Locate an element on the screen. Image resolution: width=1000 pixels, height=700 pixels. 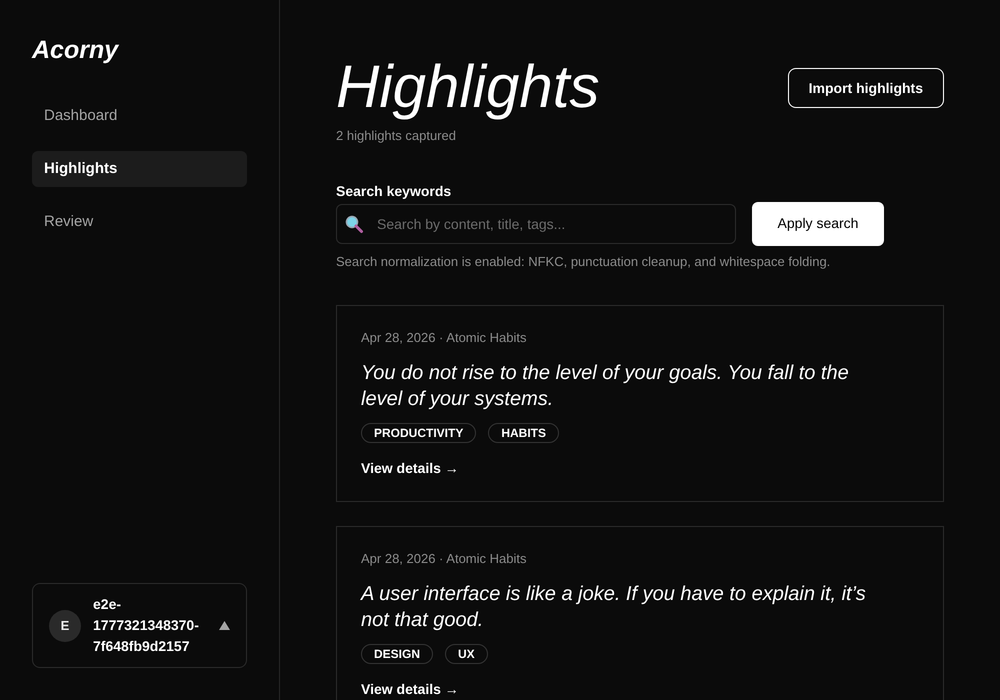
sidebar-item: Highlights is located at coordinates (139, 169).